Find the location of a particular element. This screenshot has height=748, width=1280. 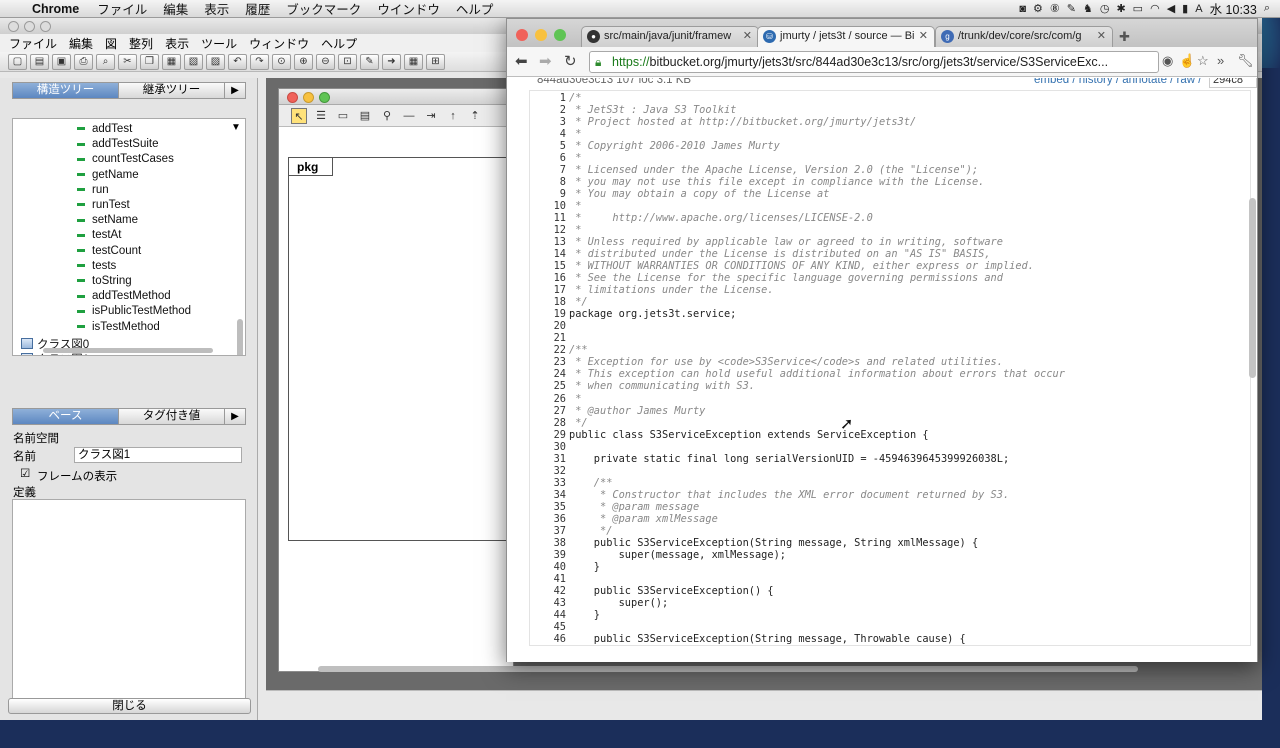

forward-icon: ➡ is located at coordinates (545, 61).